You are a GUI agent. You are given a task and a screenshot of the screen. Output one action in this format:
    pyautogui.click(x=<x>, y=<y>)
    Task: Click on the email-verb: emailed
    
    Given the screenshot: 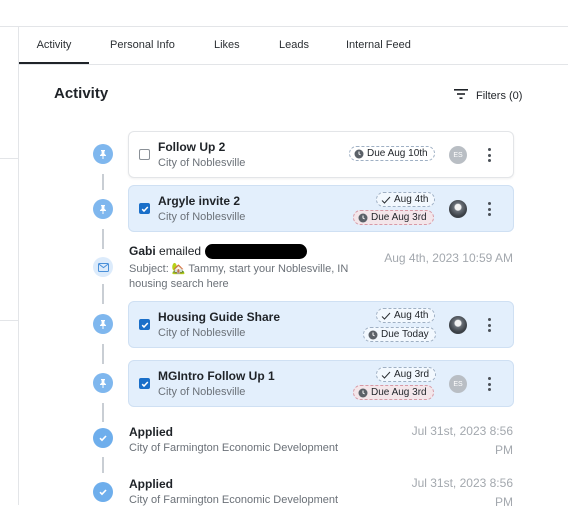 What is the action you would take?
    pyautogui.click(x=180, y=251)
    